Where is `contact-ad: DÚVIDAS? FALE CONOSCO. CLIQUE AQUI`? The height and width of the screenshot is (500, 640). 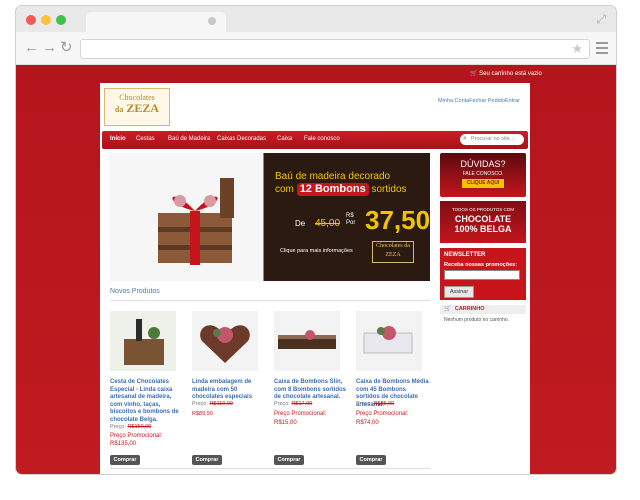
contact-ad: DÚVIDAS? FALE CONOSCO. CLIQUE AQUI is located at coordinates (483, 175).